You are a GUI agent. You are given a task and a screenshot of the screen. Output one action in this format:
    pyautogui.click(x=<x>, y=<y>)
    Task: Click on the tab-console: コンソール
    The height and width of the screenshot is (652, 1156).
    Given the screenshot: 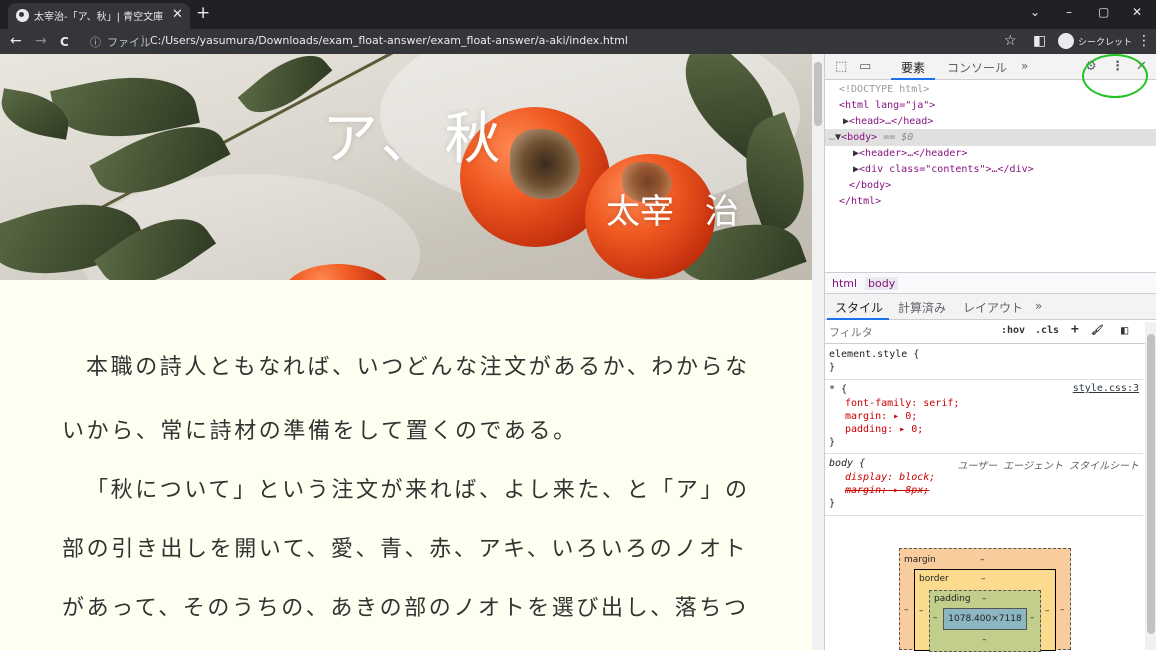 What is the action you would take?
    pyautogui.click(x=977, y=67)
    